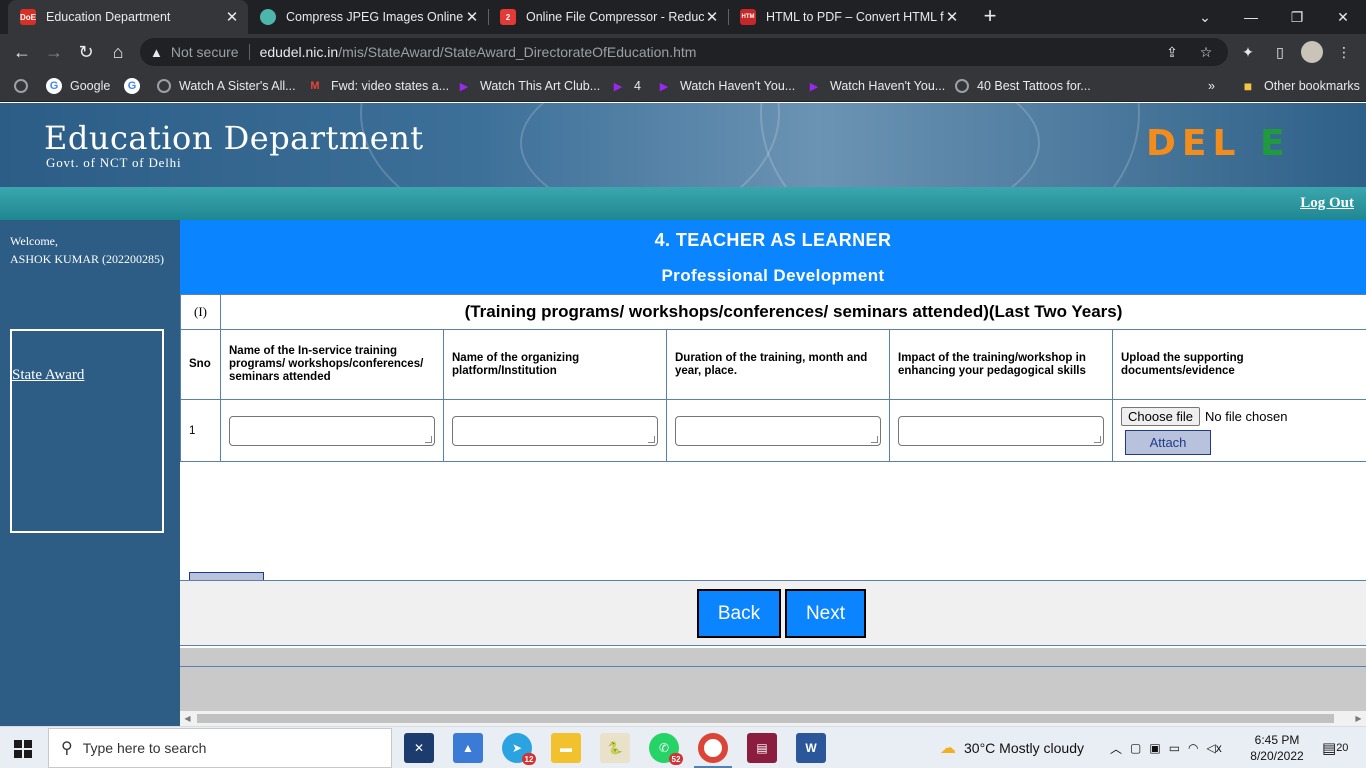 The image size is (1366, 768). What do you see at coordinates (1168, 442) in the screenshot?
I see `attach-button: Attach` at bounding box center [1168, 442].